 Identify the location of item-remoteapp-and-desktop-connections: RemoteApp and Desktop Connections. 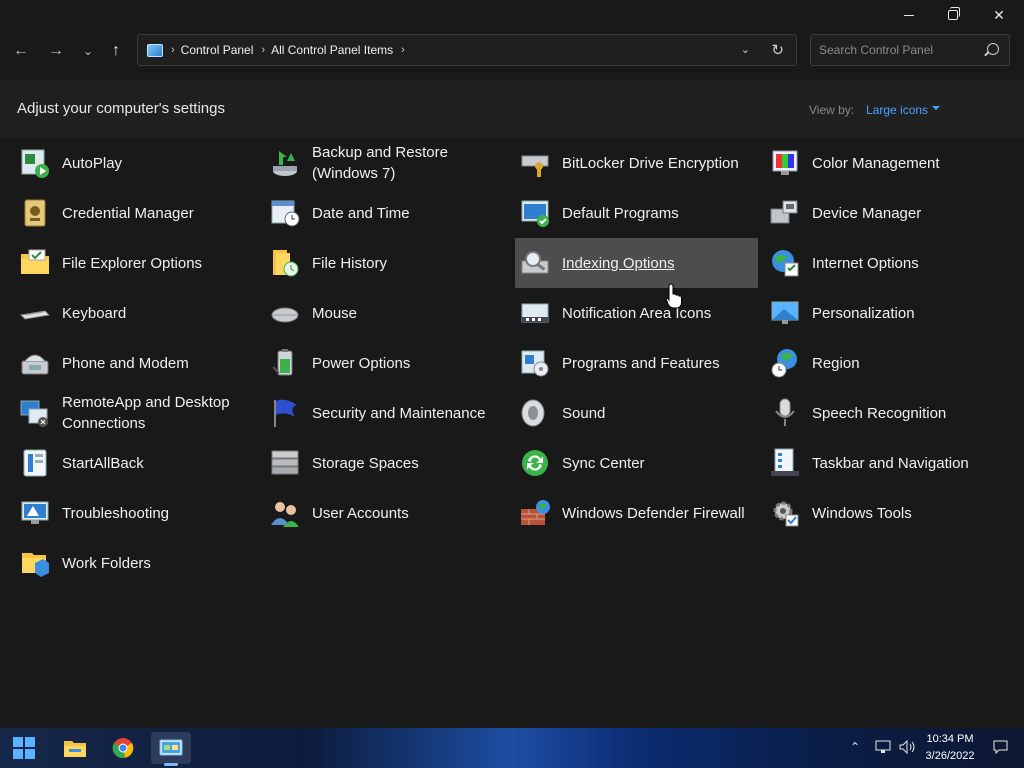
(136, 413).